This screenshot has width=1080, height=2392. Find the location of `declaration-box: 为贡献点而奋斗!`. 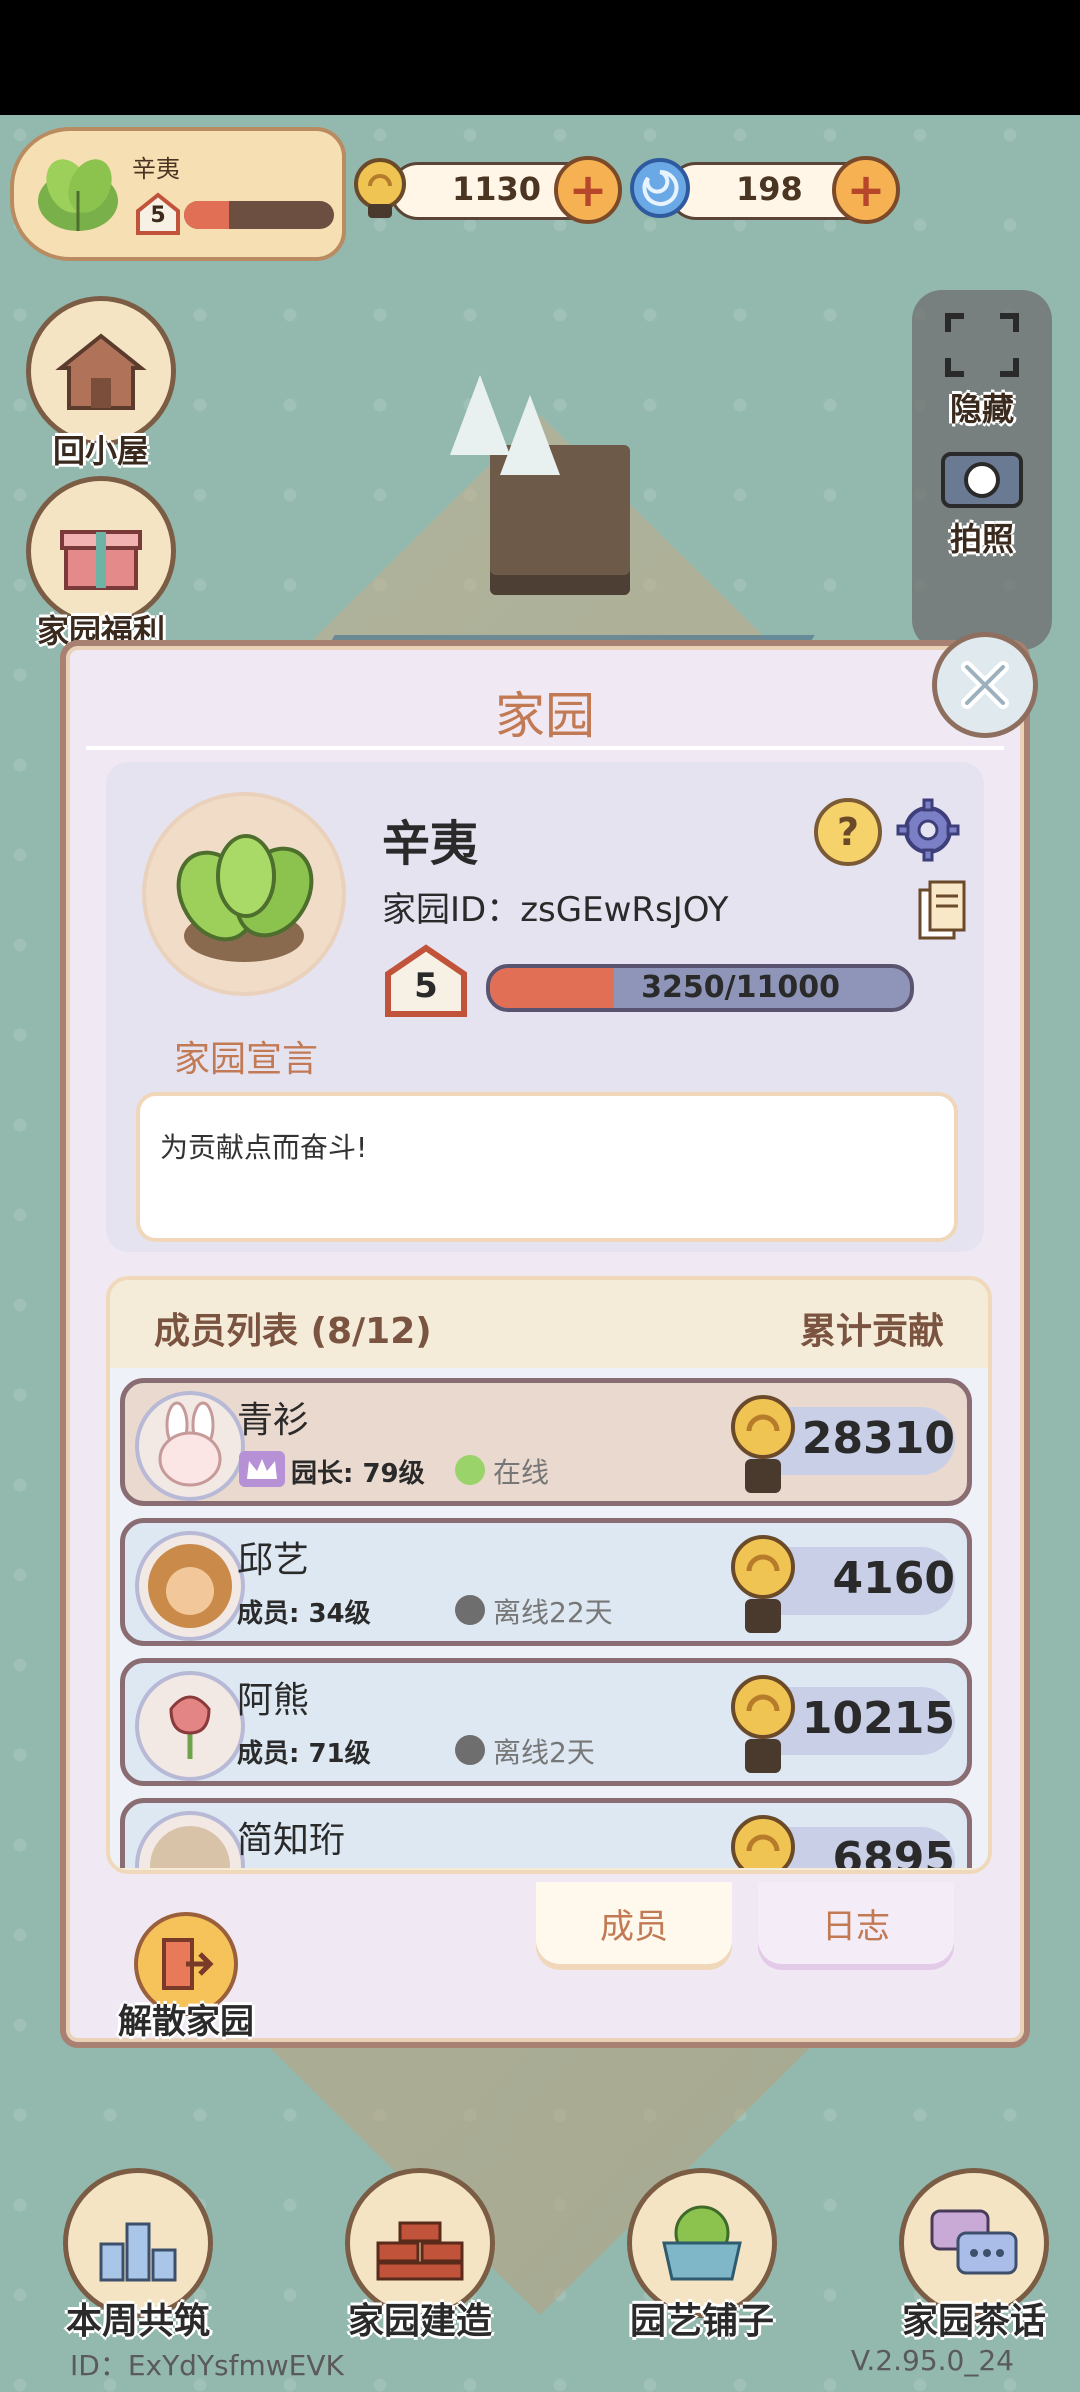

declaration-box: 为贡献点而奋斗! is located at coordinates (547, 1167).